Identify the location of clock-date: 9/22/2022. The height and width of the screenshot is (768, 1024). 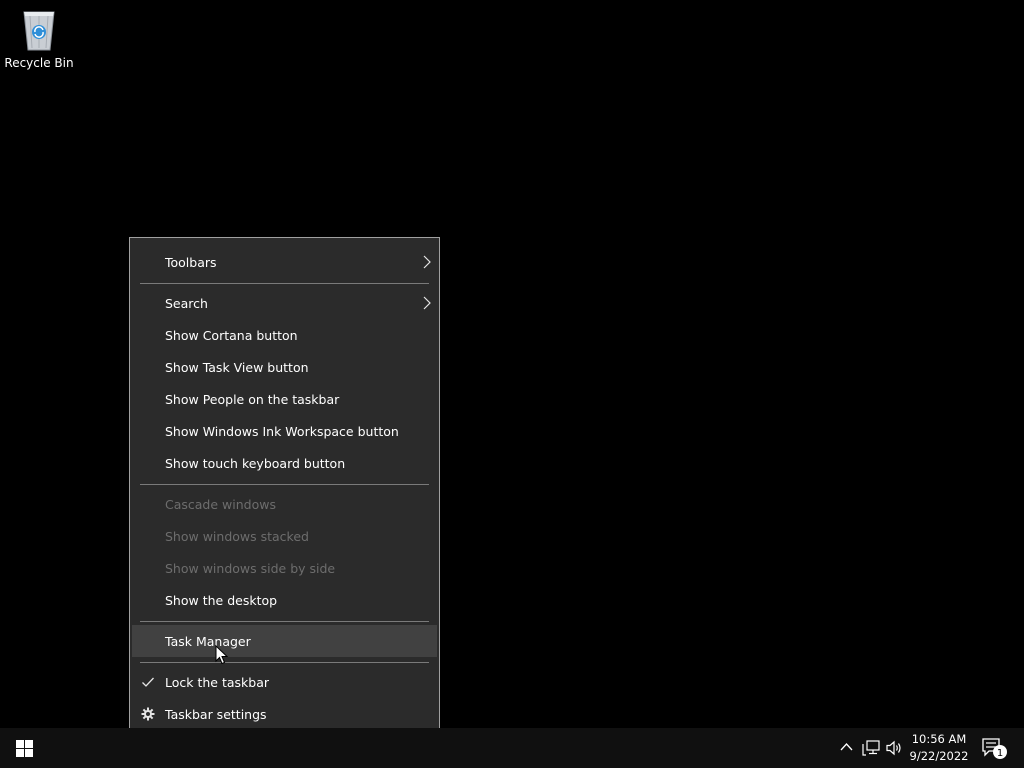
(939, 756).